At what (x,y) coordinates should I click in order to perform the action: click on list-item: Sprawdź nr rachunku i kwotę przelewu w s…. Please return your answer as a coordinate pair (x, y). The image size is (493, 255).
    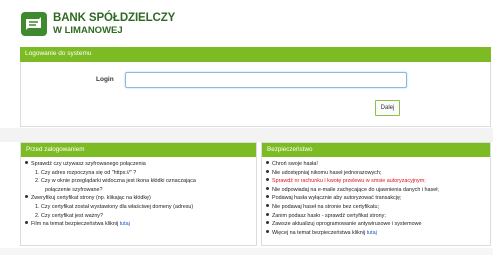
    Looking at the image, I should click on (346, 181).